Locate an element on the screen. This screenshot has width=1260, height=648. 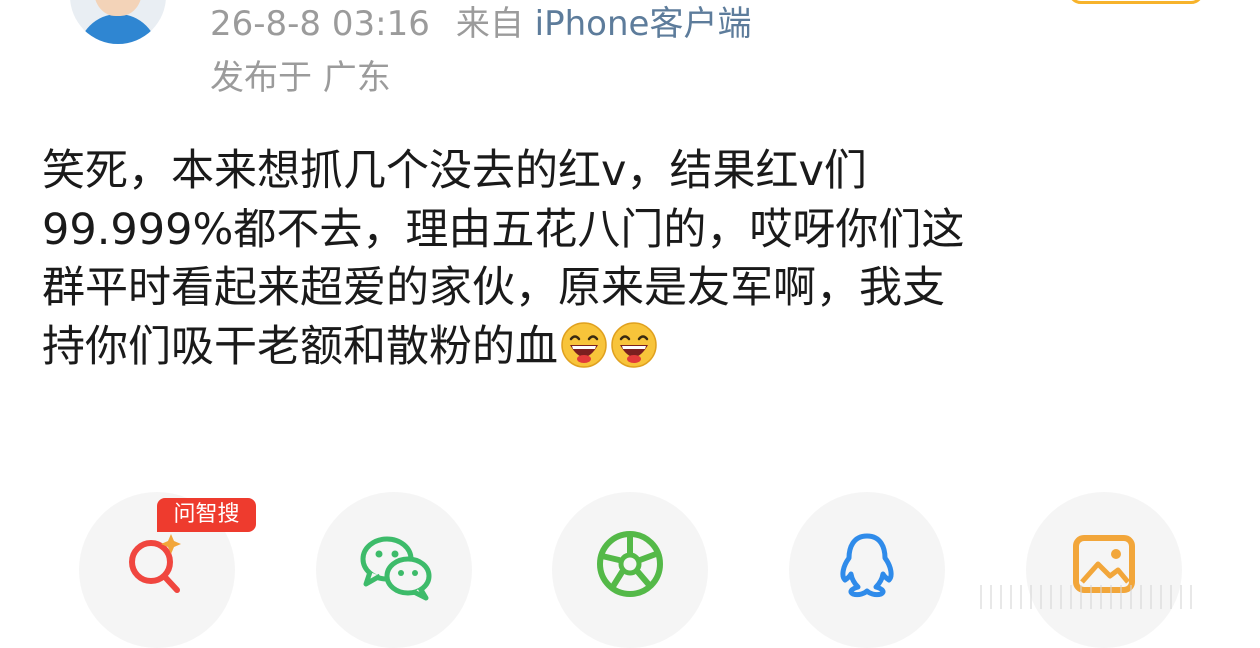
user-avatar is located at coordinates (118, 22).